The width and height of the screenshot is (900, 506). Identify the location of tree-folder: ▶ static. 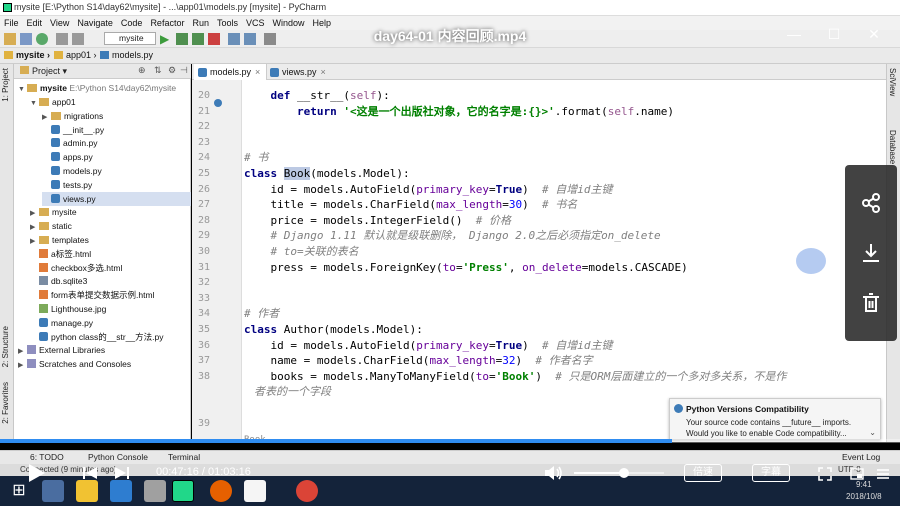
(51, 226).